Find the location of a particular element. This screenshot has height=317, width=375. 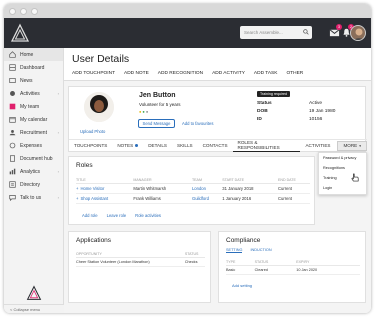

action-add-task: ADD TASK is located at coordinates (266, 73).